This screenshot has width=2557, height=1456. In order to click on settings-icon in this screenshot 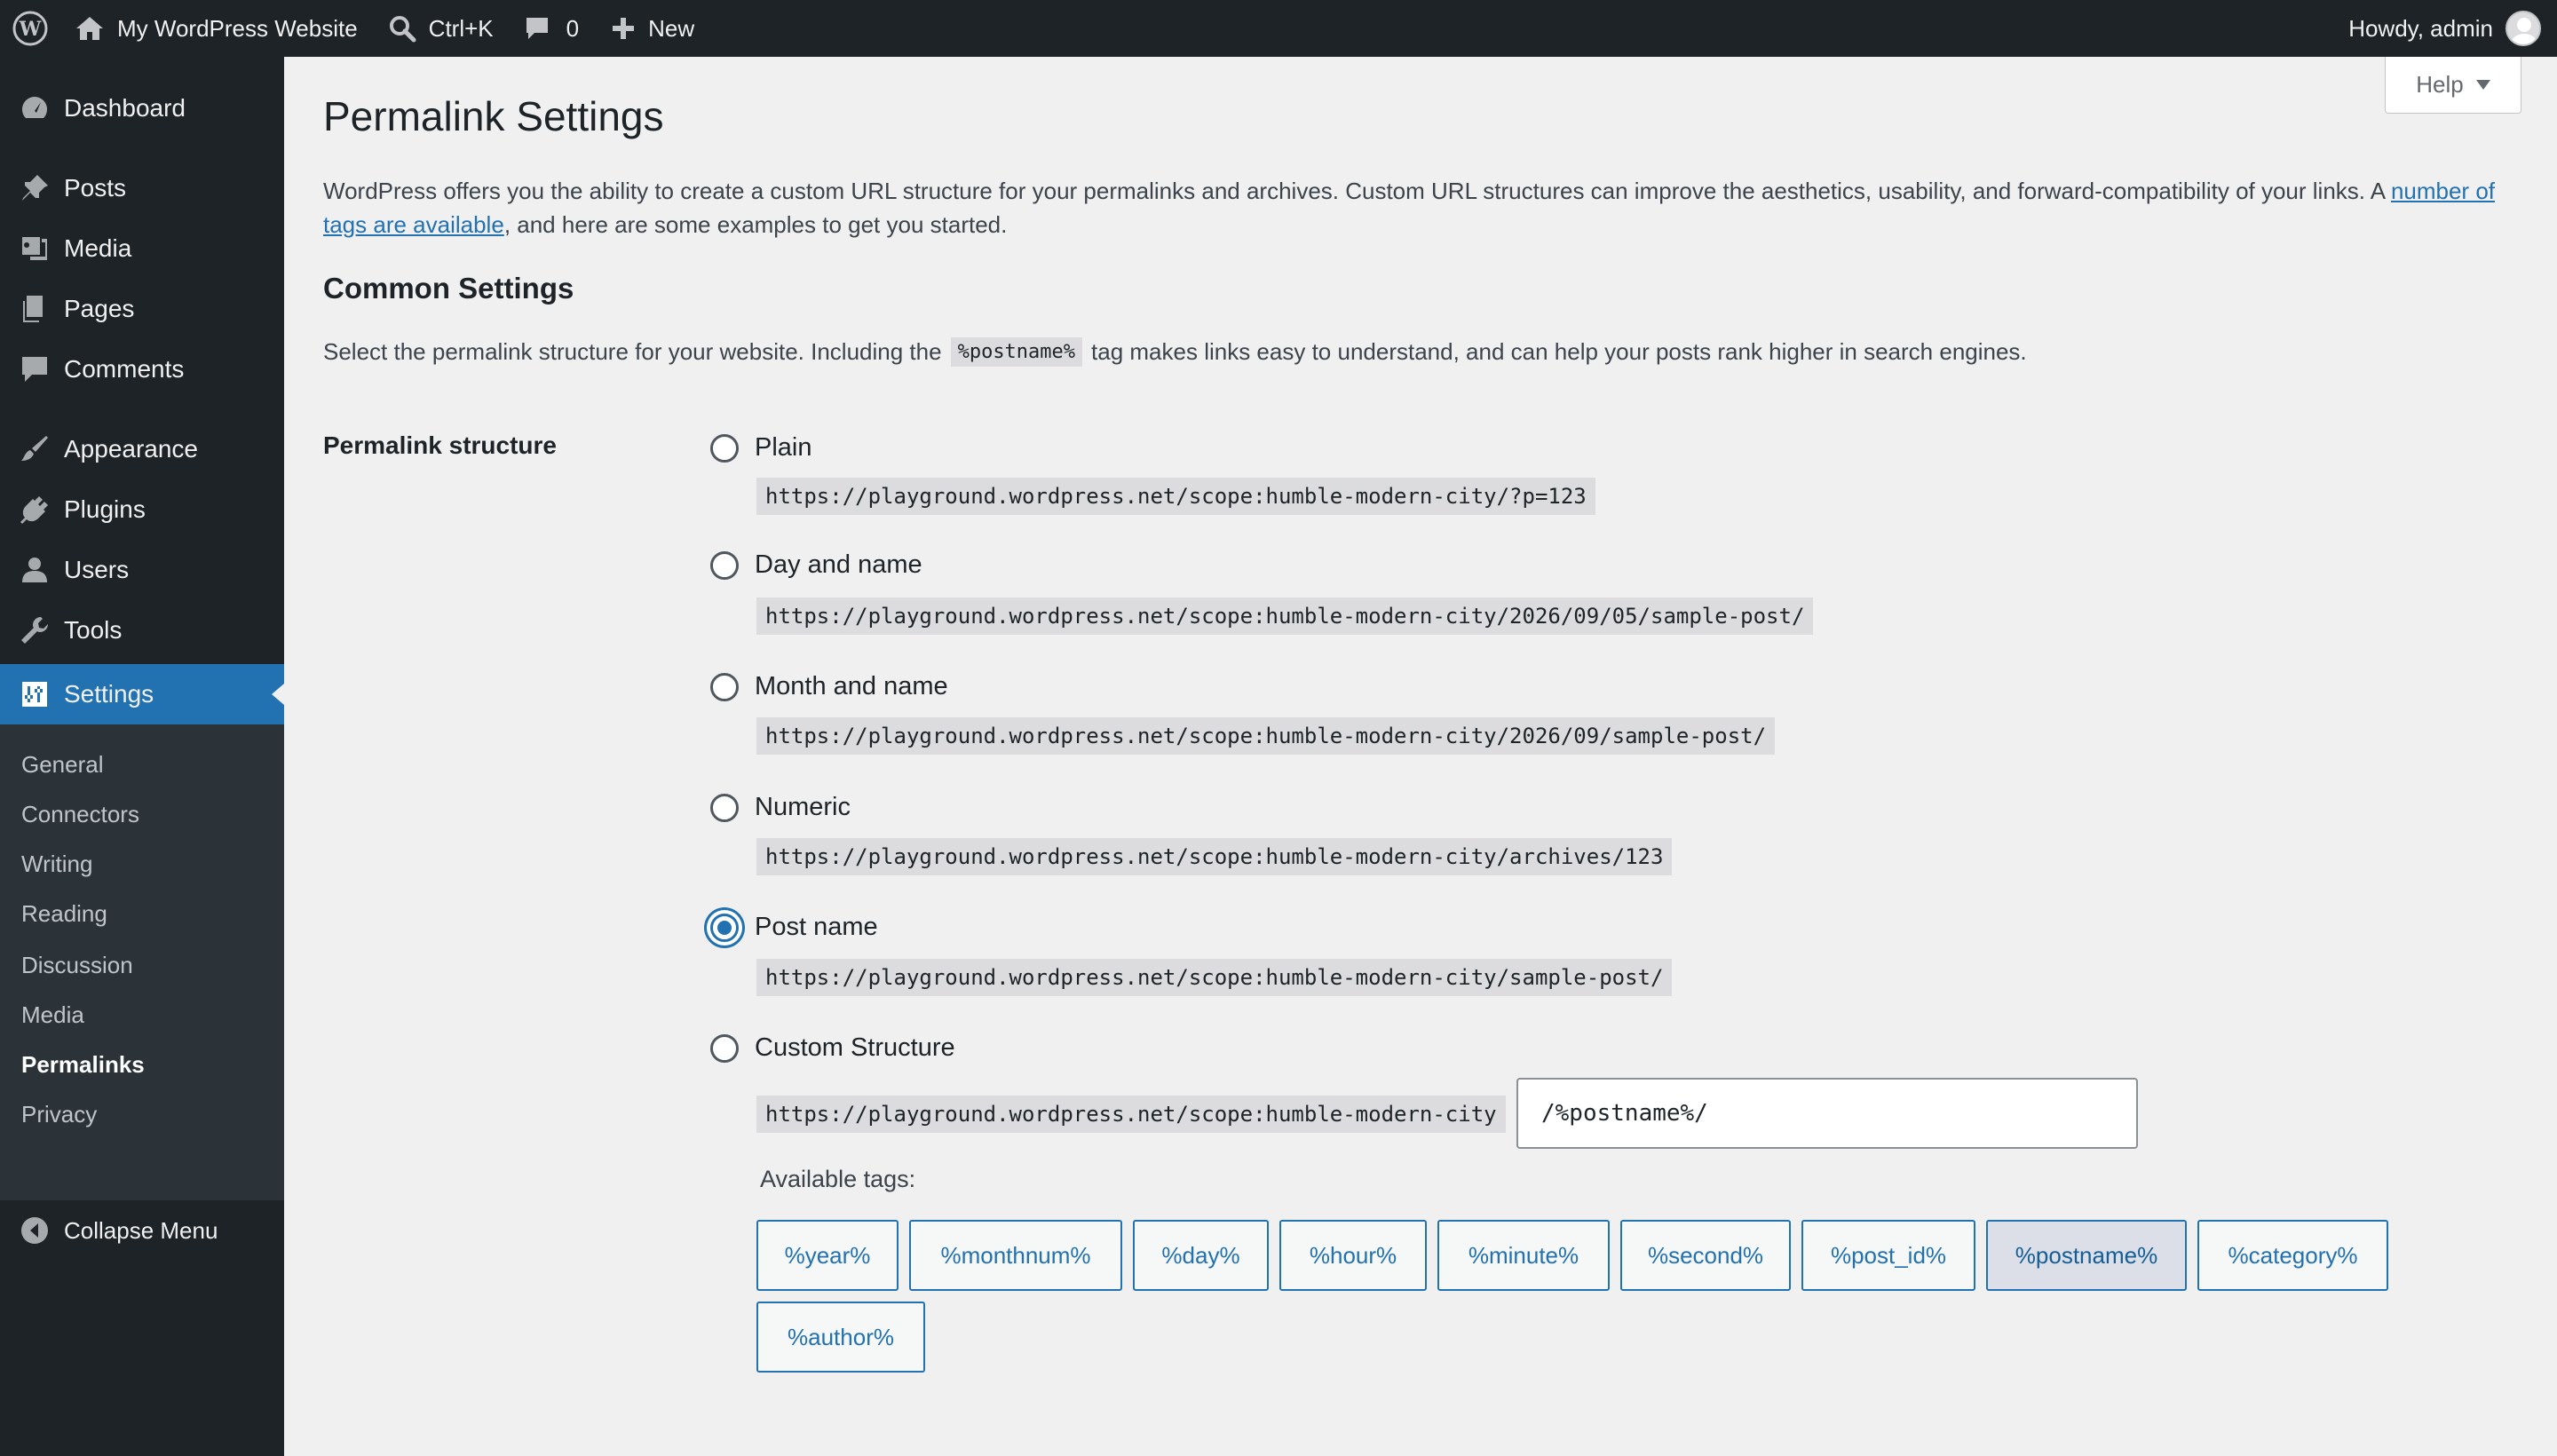, I will do `click(32, 694)`.